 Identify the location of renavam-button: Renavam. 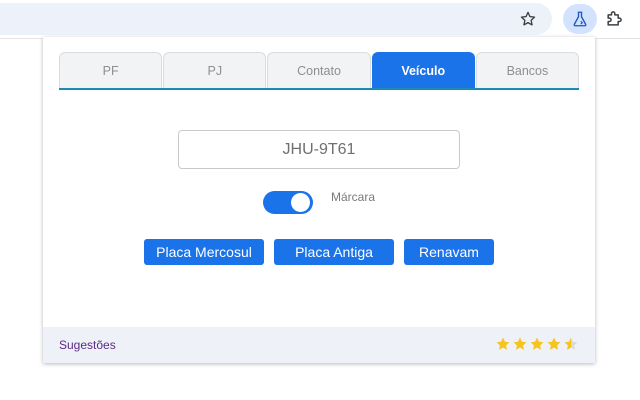
(449, 252).